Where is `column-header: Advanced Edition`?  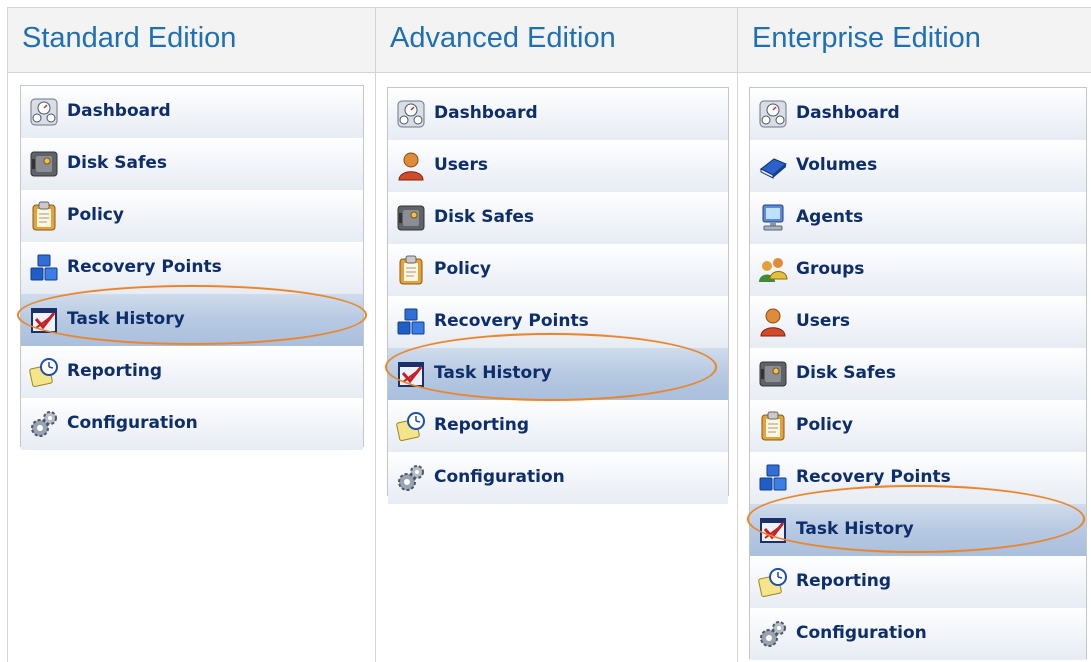
column-header: Advanced Edition is located at coordinates (557, 40).